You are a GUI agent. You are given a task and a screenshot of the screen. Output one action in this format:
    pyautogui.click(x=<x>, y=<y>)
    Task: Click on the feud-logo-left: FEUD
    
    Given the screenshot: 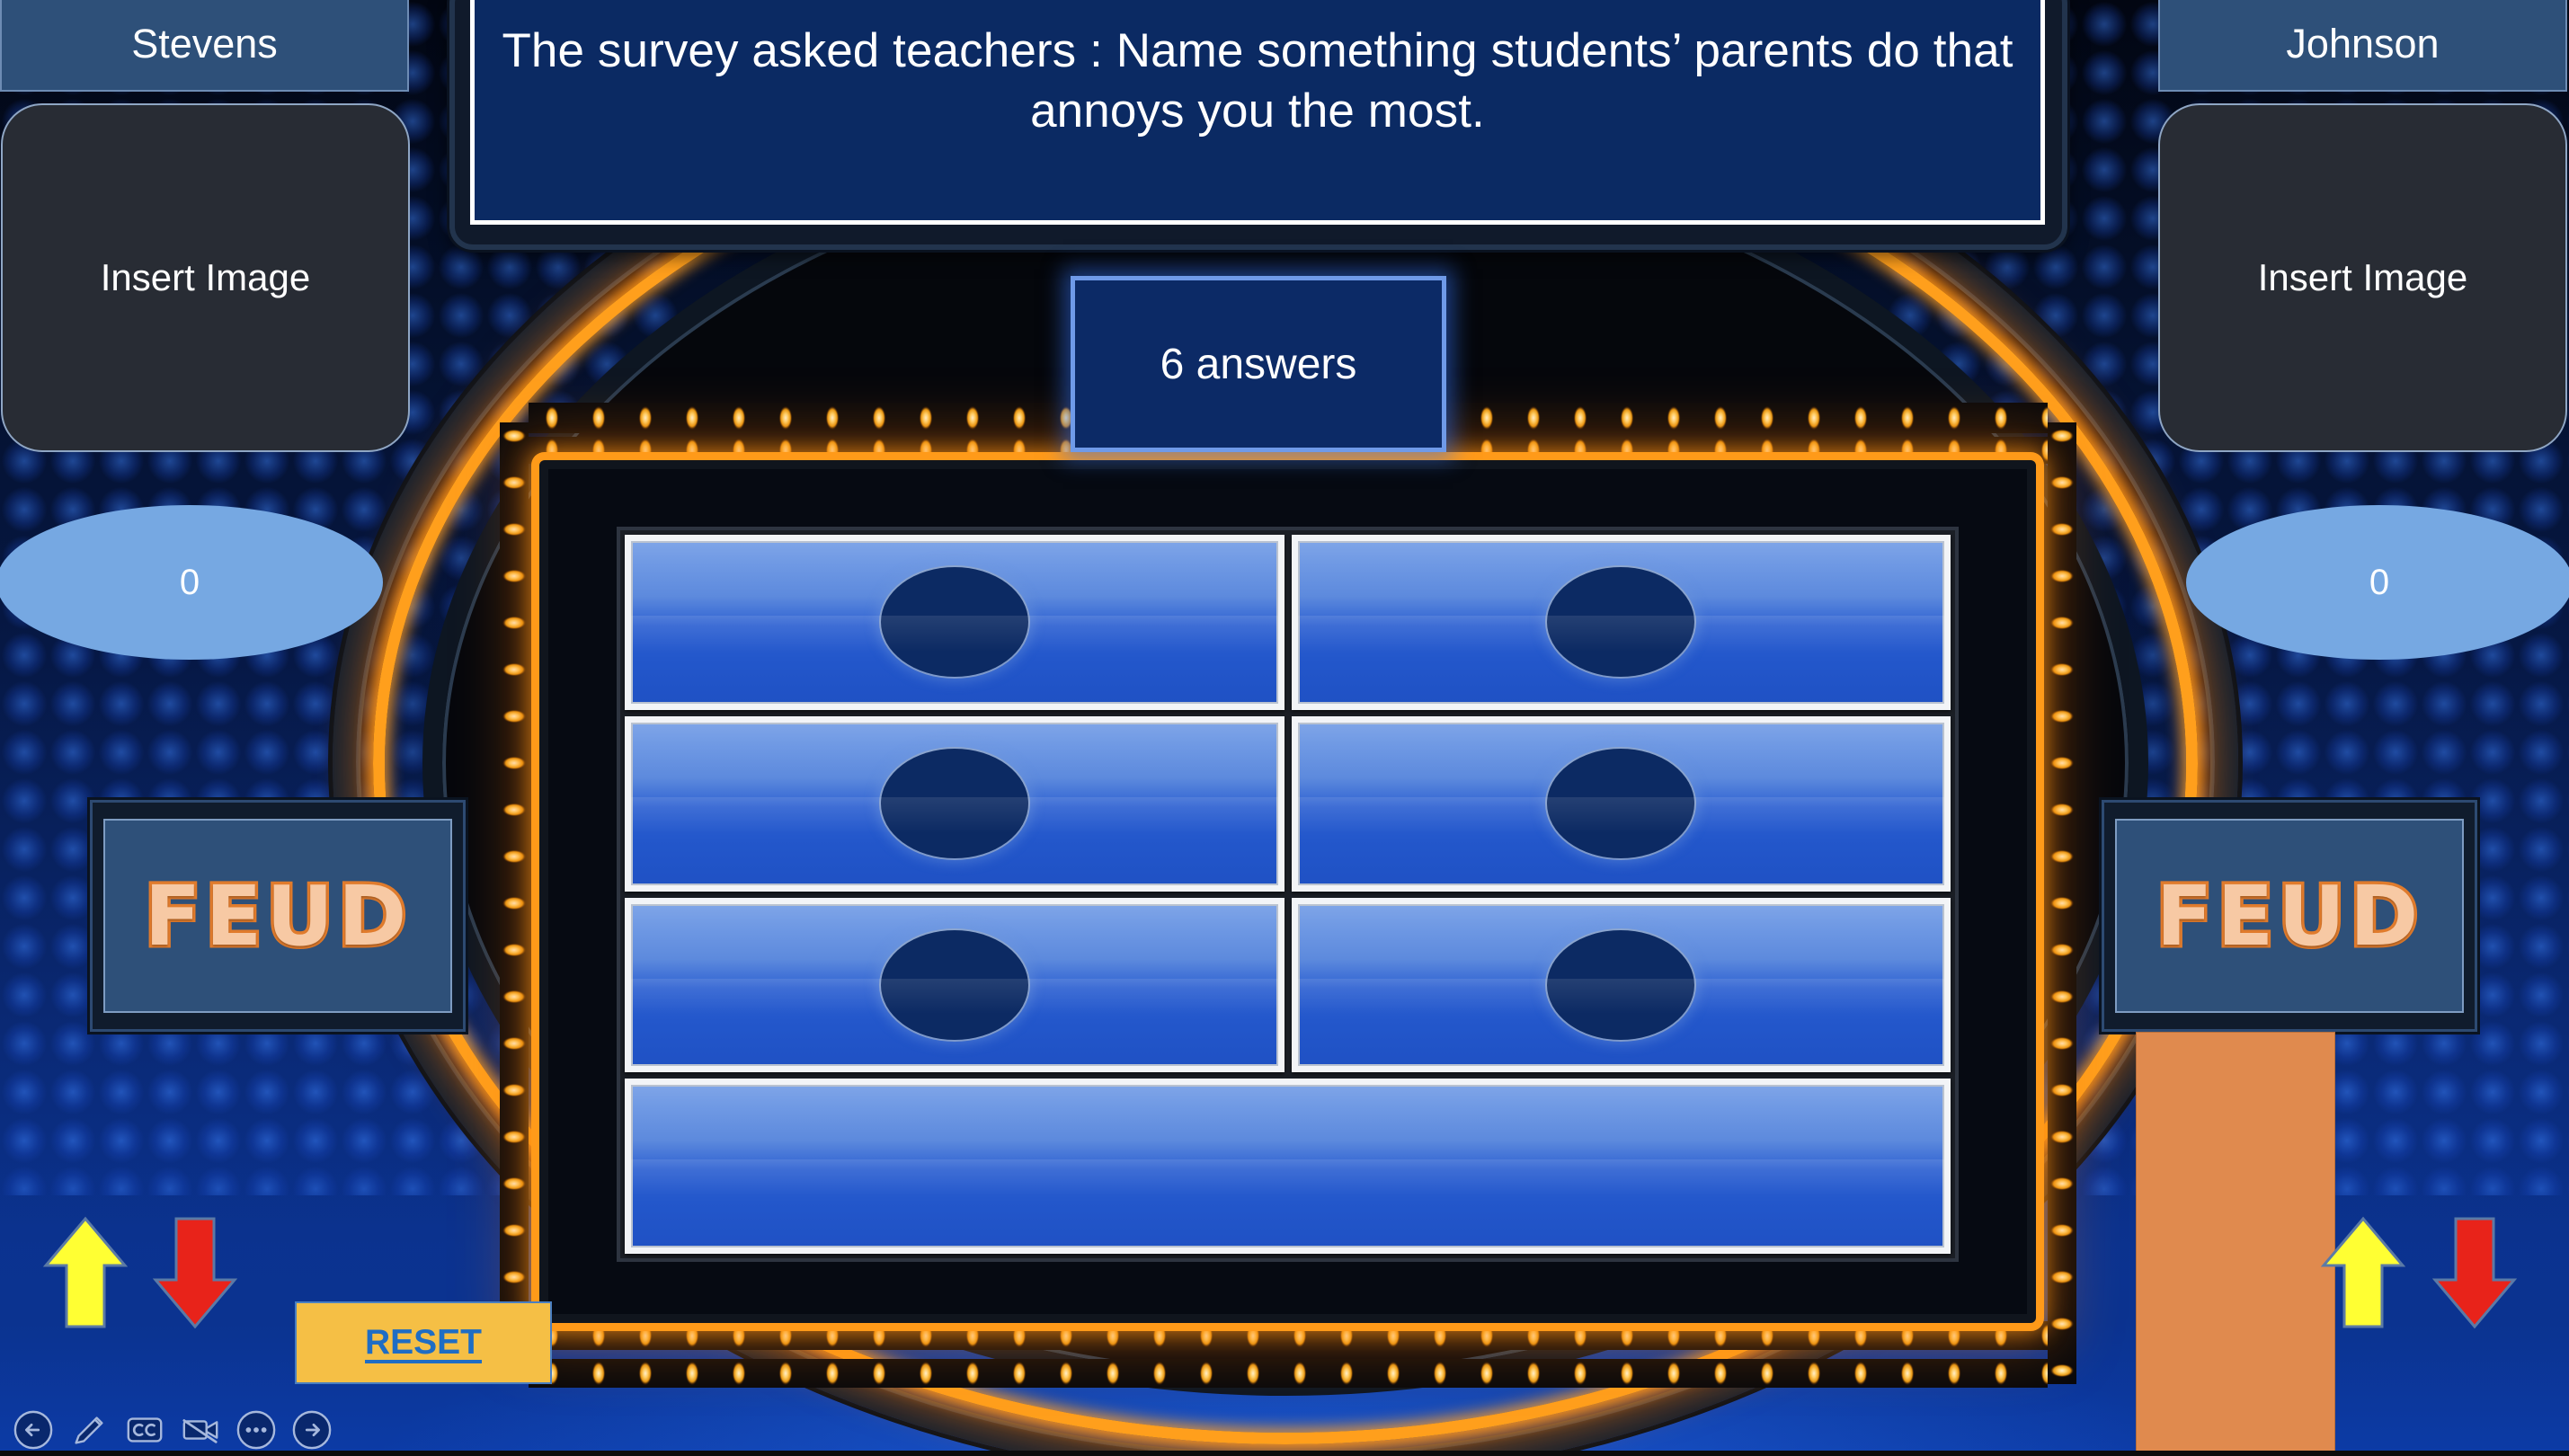 What is the action you would take?
    pyautogui.click(x=278, y=916)
    